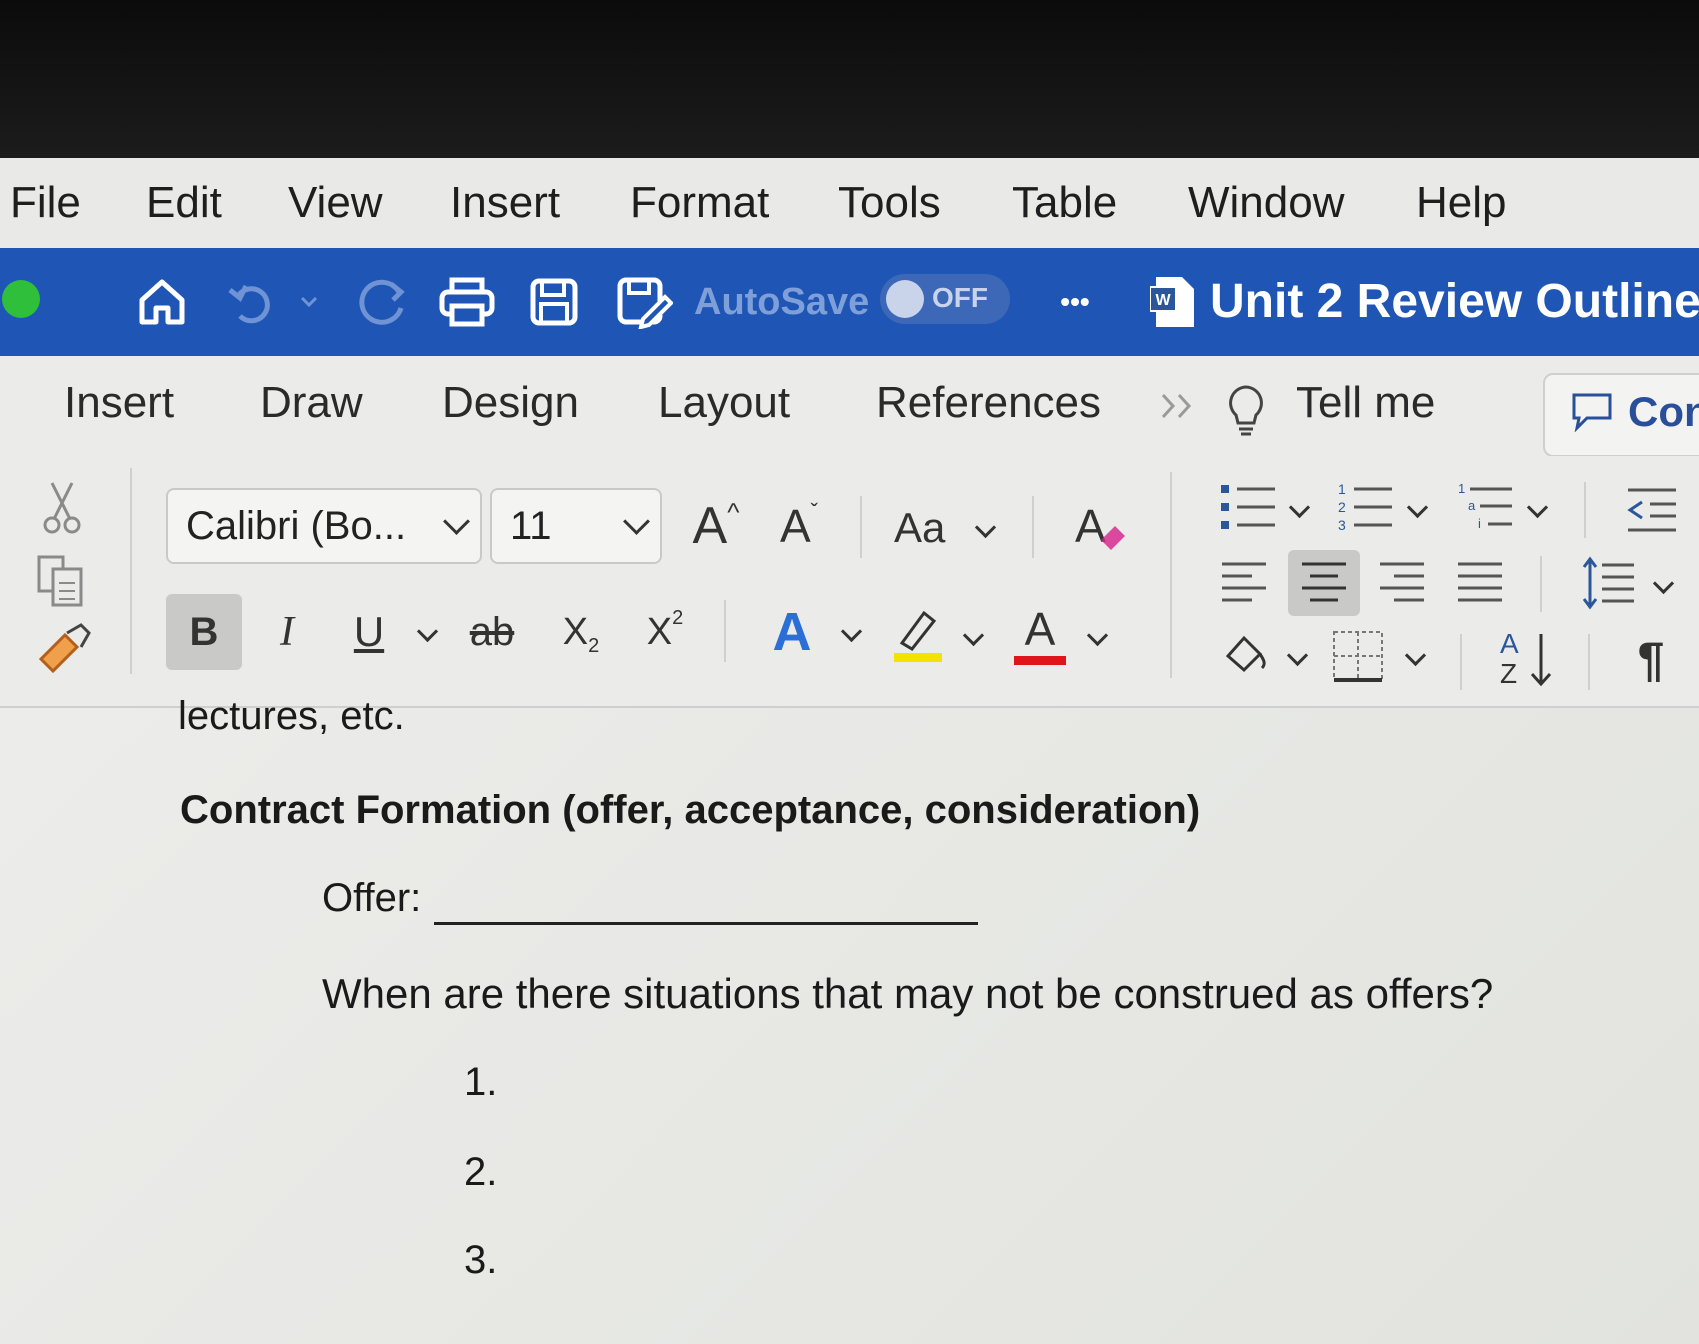 The image size is (1699, 1344). I want to click on shrink-font-button: Aˇ, so click(799, 526).